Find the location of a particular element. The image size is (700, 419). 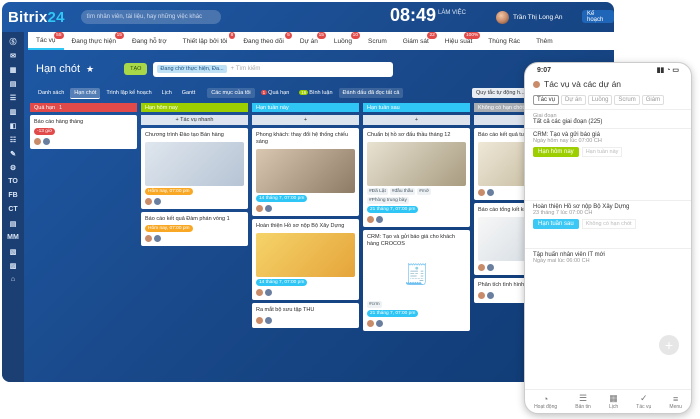

tag: #crm is located at coordinates (374, 304).